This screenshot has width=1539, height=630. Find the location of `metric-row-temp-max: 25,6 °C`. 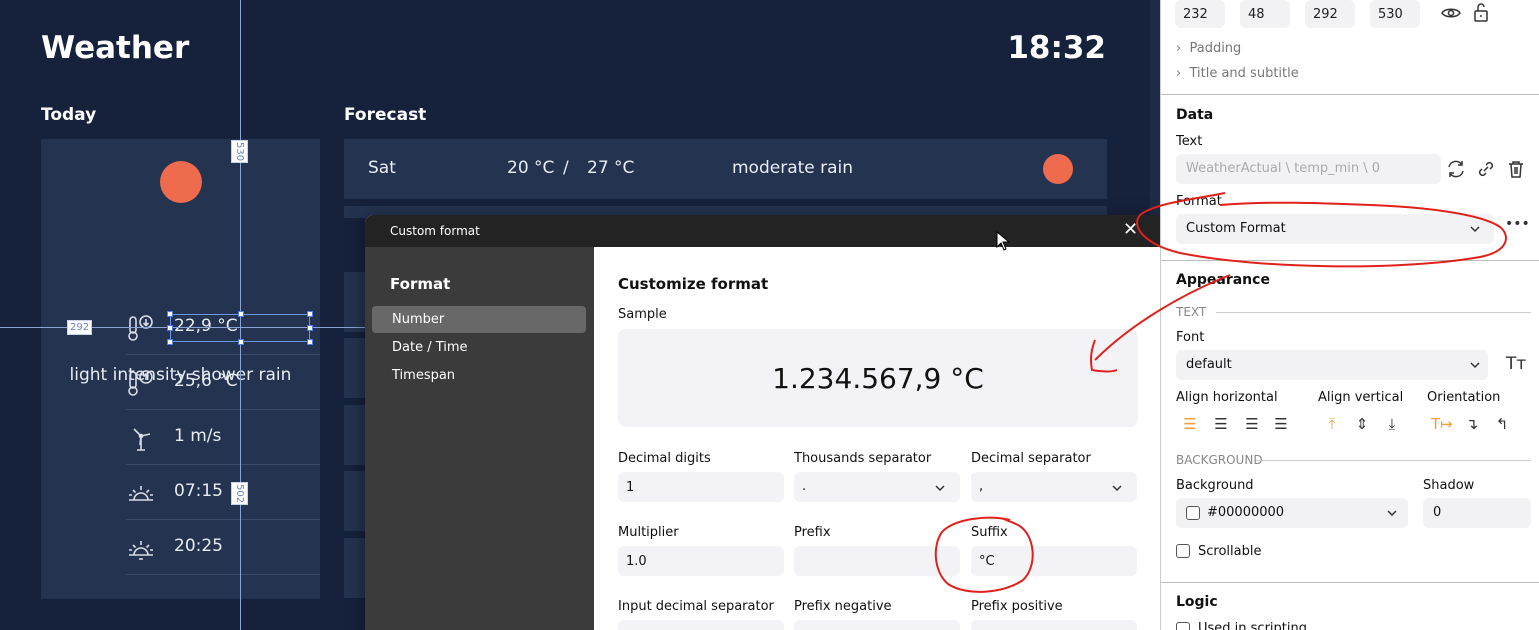

metric-row-temp-max: 25,6 °C is located at coordinates (223, 382).